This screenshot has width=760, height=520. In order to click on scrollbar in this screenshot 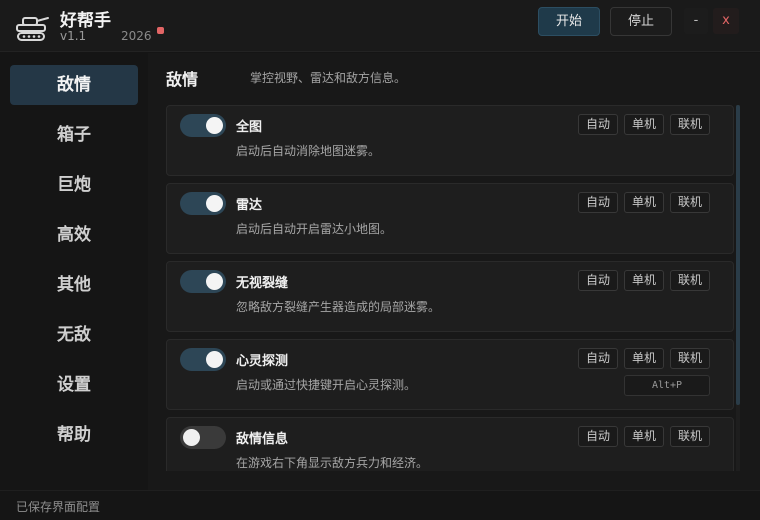, I will do `click(738, 288)`.